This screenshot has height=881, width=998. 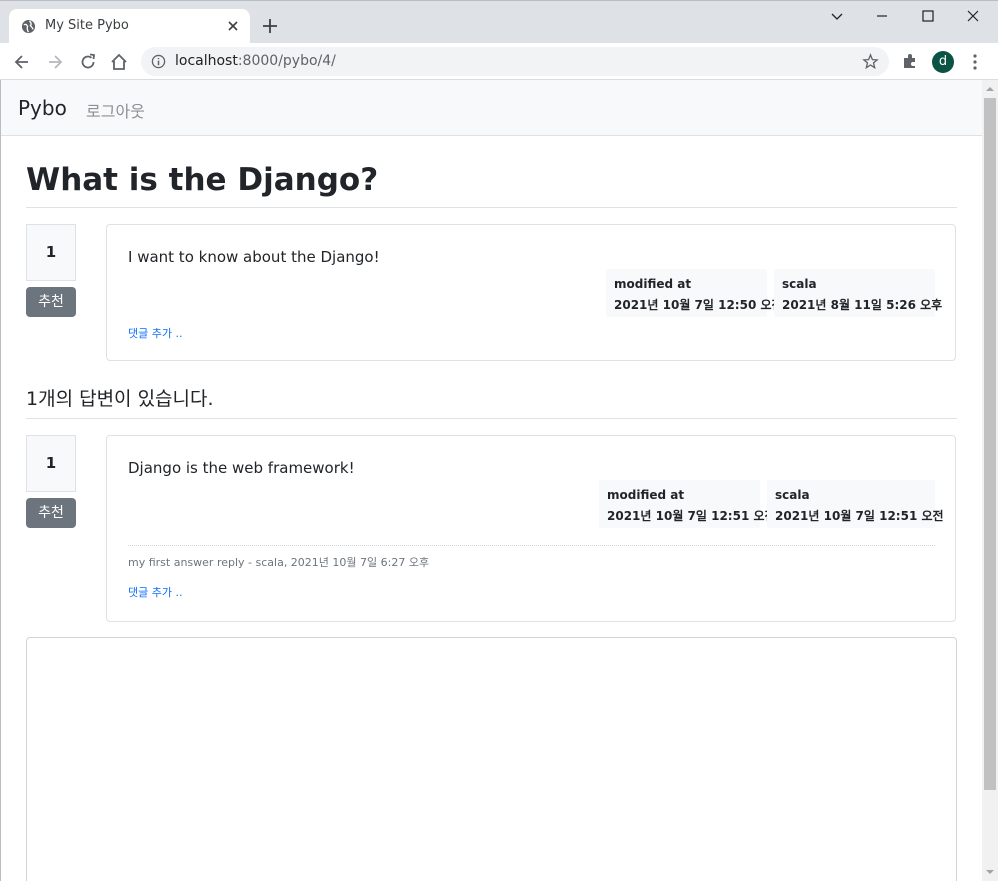 I want to click on modified-date: 2021년 10월 7일 12:51 오전, so click(x=691, y=516).